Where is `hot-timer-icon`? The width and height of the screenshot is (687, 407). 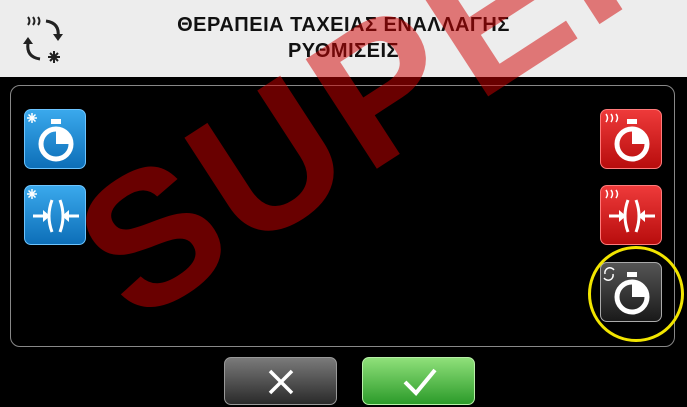
hot-timer-icon is located at coordinates (627, 137).